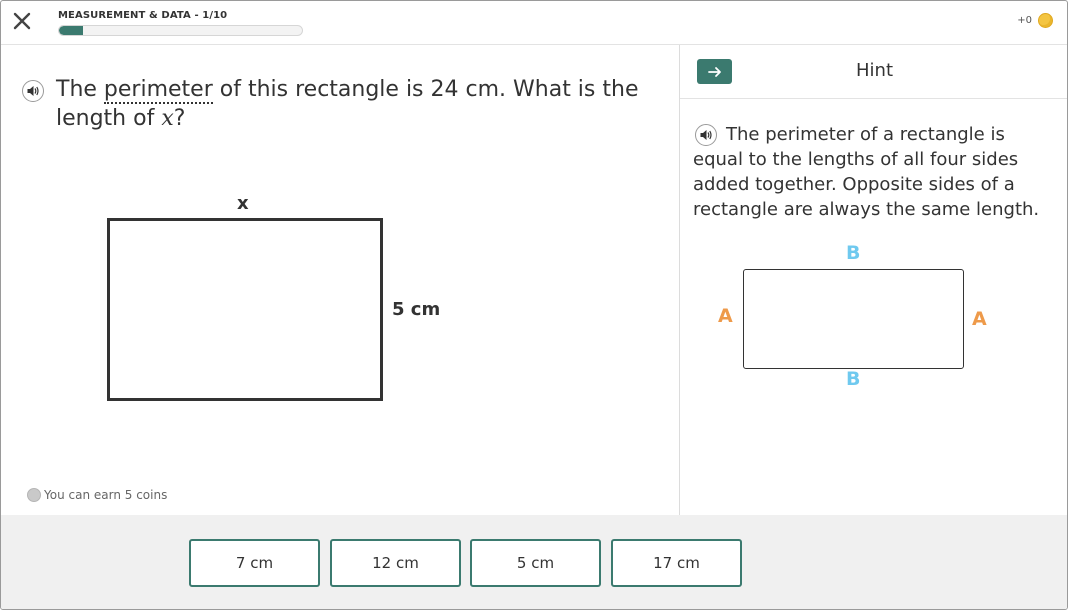 The width and height of the screenshot is (1068, 610). I want to click on progress-fill, so click(71, 30).